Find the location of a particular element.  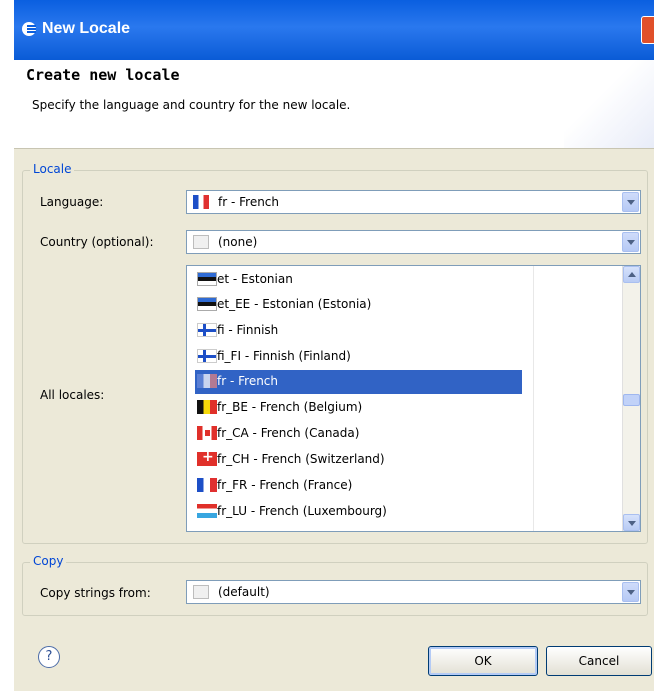

locale-group-label: Locale is located at coordinates (52, 169).